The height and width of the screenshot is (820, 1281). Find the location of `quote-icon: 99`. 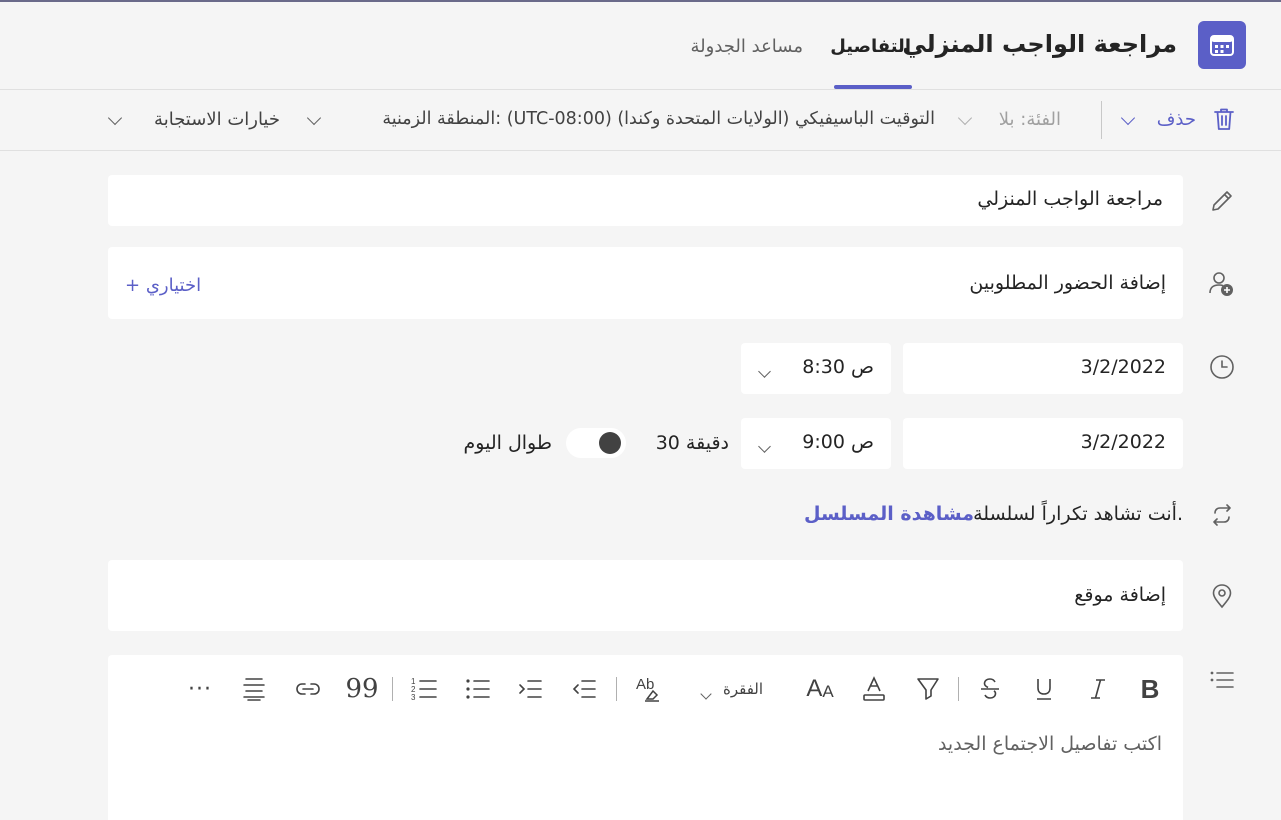

quote-icon: 99 is located at coordinates (361, 689).